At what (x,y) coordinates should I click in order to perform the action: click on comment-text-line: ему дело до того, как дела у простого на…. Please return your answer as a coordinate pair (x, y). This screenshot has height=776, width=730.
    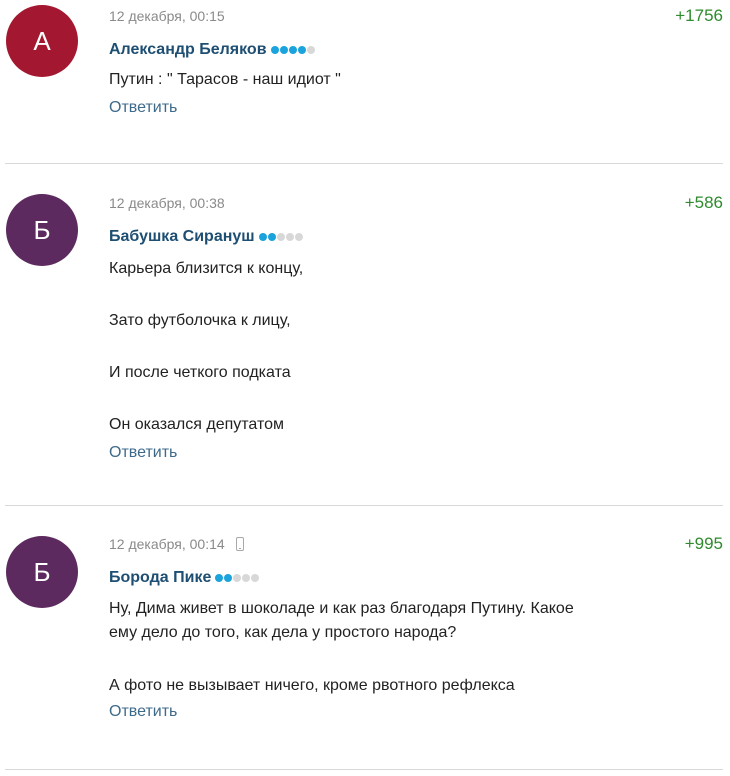
    Looking at the image, I should click on (283, 632).